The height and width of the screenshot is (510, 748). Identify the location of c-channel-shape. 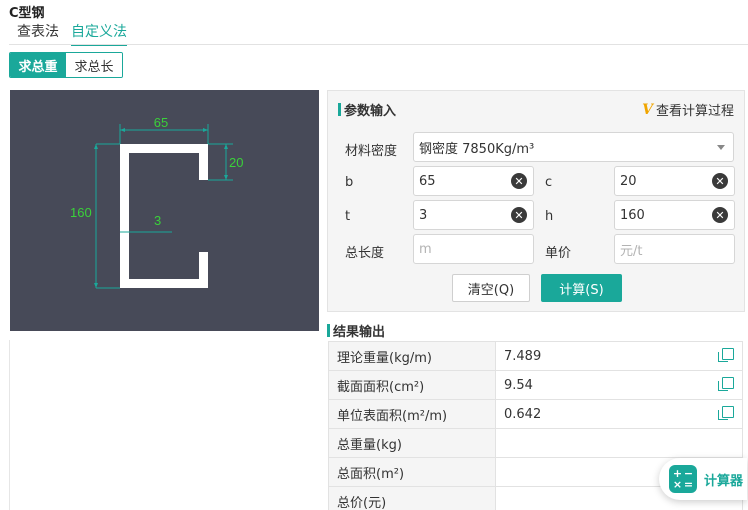
(164, 216).